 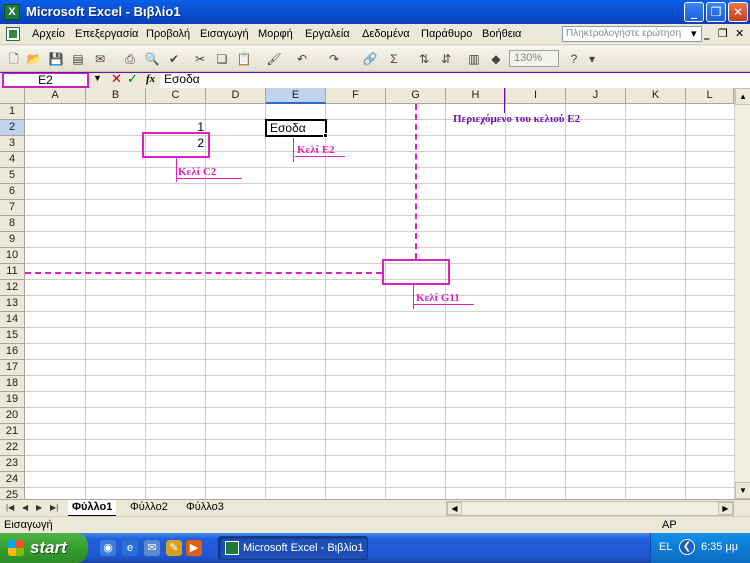 What do you see at coordinates (92, 508) in the screenshot?
I see `tab-sheet1: Φύλλο1` at bounding box center [92, 508].